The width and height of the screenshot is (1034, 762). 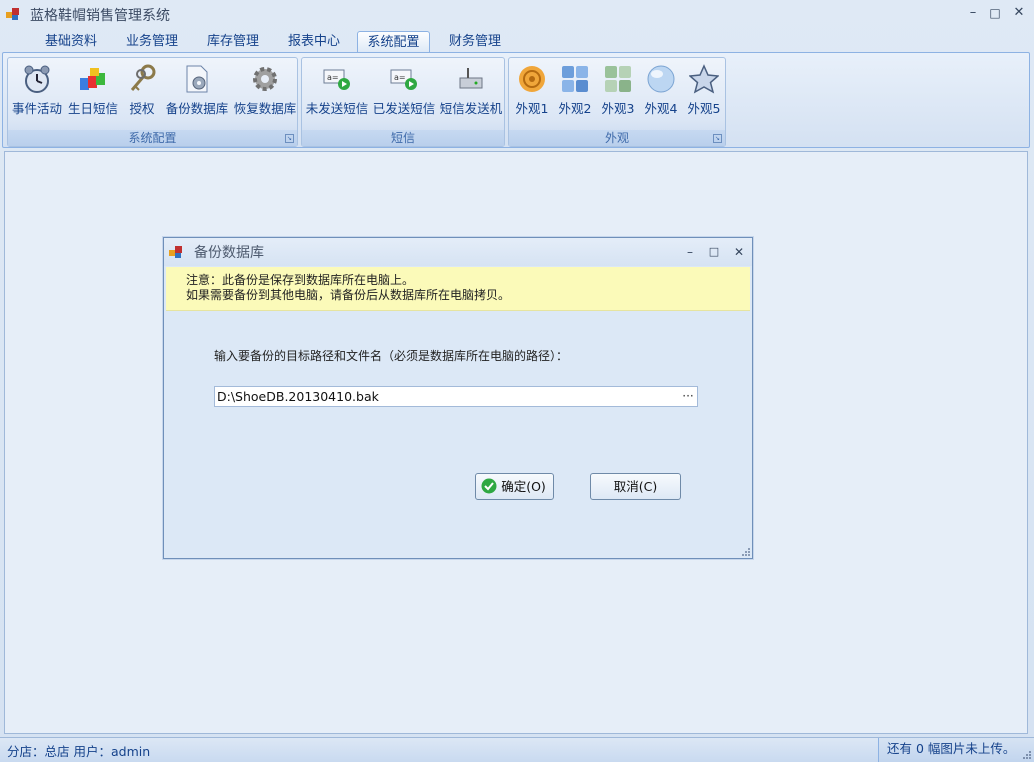 I want to click on theme1-button: 外观1, so click(x=532, y=88).